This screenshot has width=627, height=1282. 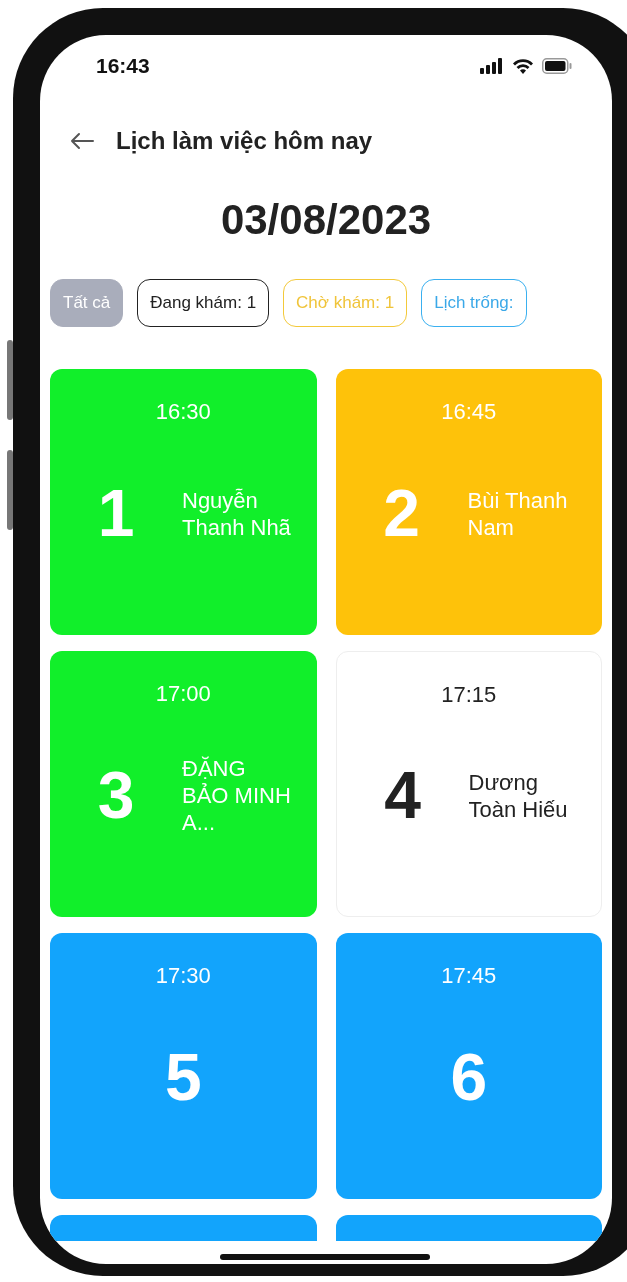 What do you see at coordinates (469, 1077) in the screenshot?
I see `slot-number: 6` at bounding box center [469, 1077].